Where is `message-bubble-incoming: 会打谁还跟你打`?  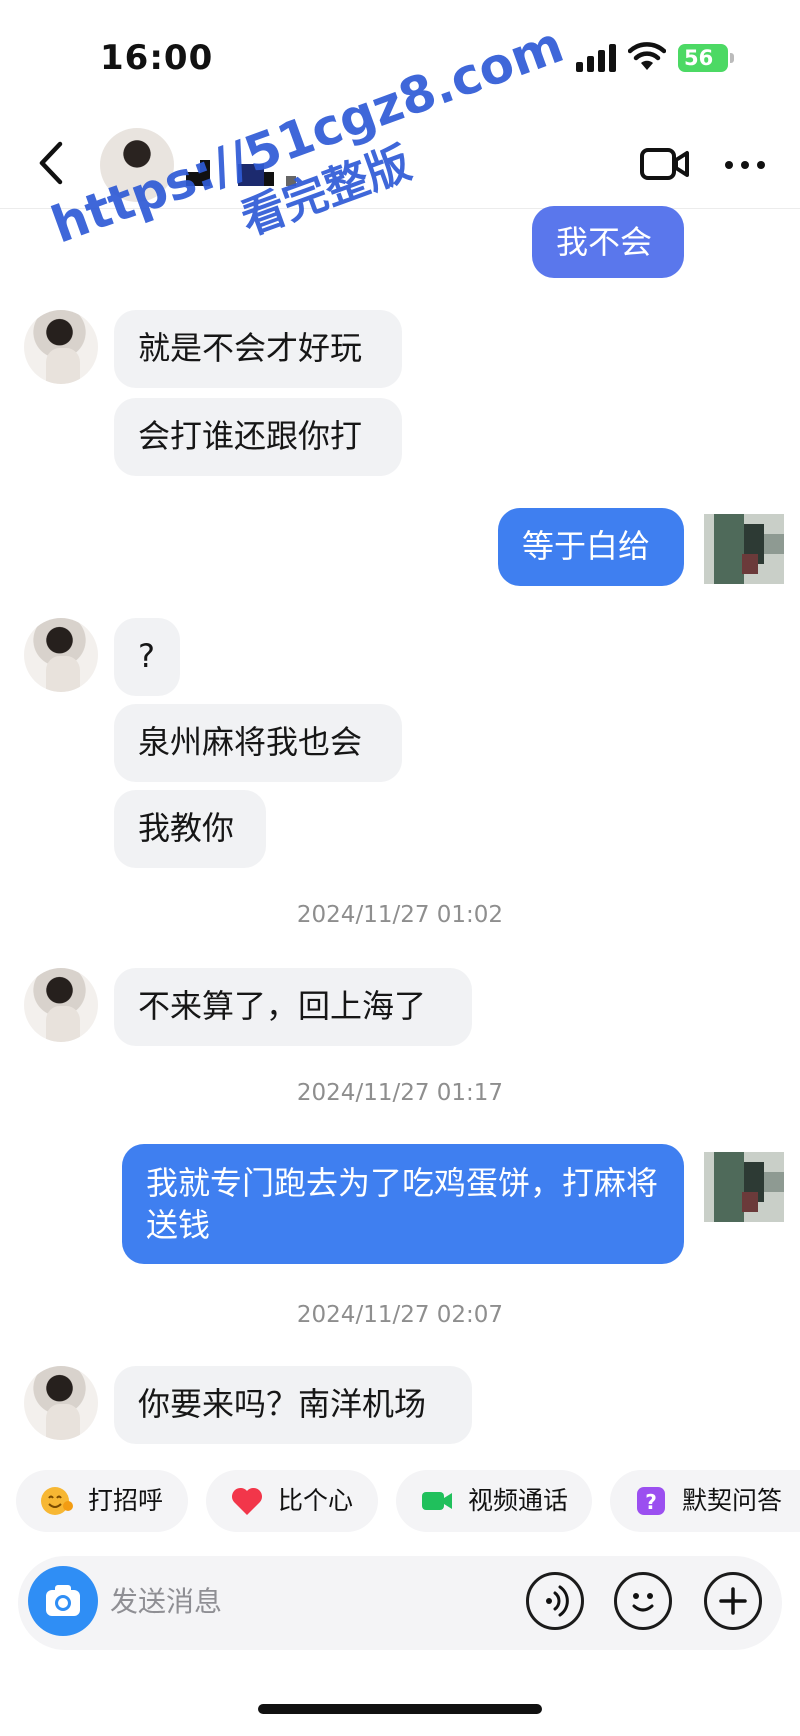
message-bubble-incoming: 会打谁还跟你打 is located at coordinates (258, 437).